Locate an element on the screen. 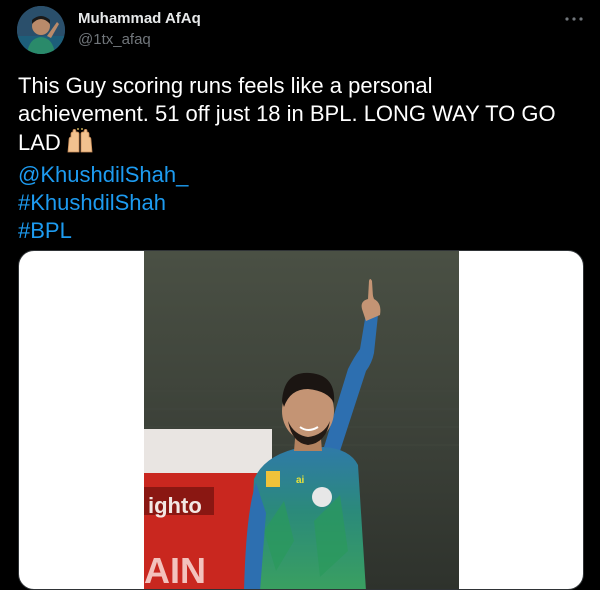 The image size is (600, 590). tweet-text-line: LAD is located at coordinates (39, 142).